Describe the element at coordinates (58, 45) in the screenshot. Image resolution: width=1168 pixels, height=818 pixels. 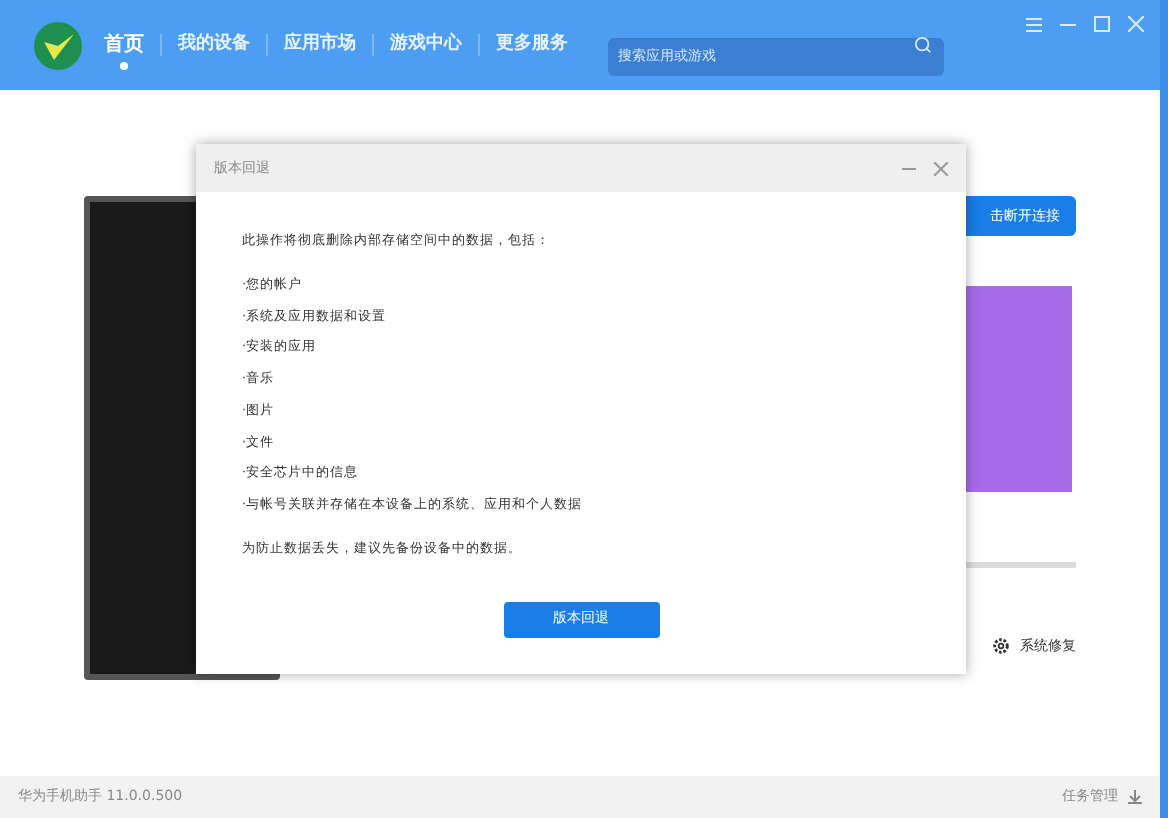
I see `app-logo-icon` at that location.